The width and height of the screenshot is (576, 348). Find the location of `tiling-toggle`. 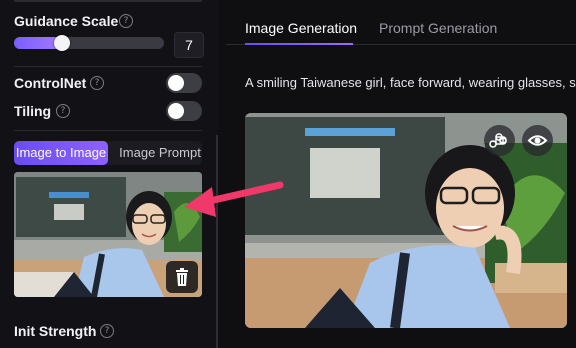

tiling-toggle is located at coordinates (184, 111).